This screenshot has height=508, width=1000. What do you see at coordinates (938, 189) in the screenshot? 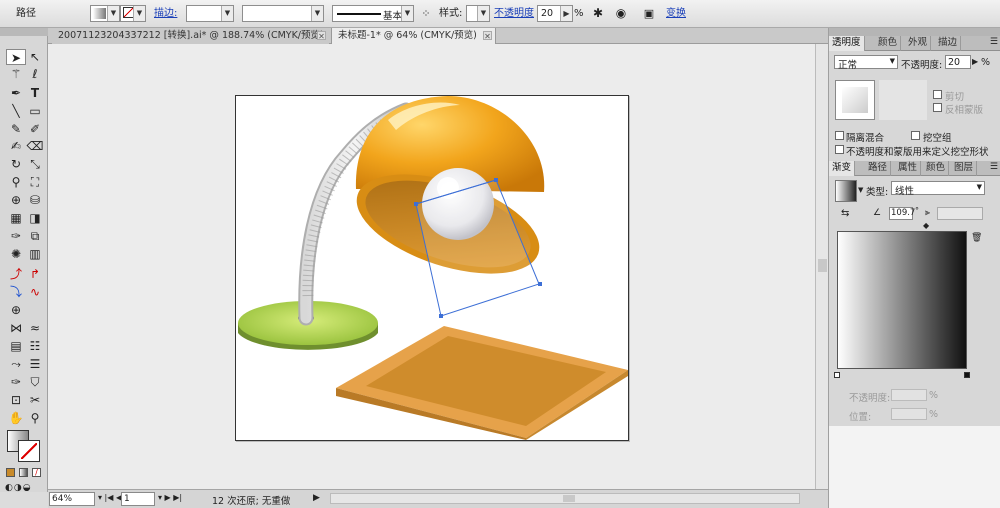
I see `gradient-type-select: 线性 ▼` at bounding box center [938, 189].